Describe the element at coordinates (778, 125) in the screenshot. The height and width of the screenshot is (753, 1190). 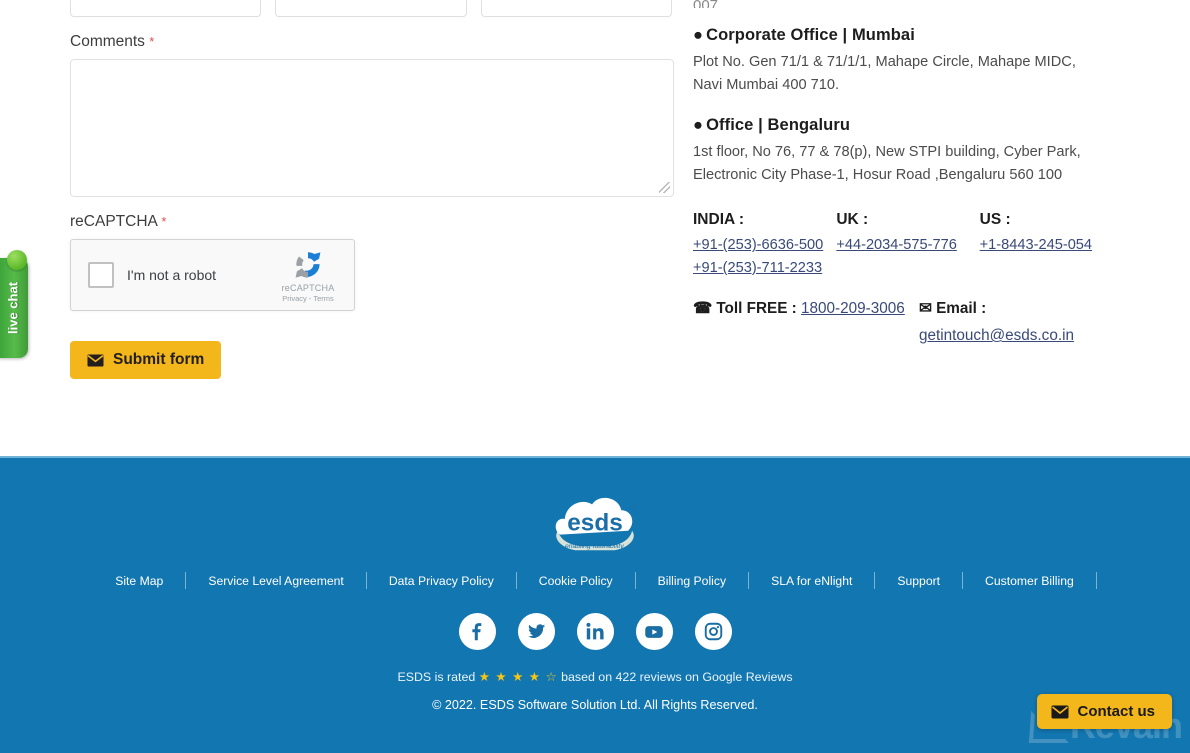
I see `office-title-bengaluru-text: Office | Bengaluru` at that location.